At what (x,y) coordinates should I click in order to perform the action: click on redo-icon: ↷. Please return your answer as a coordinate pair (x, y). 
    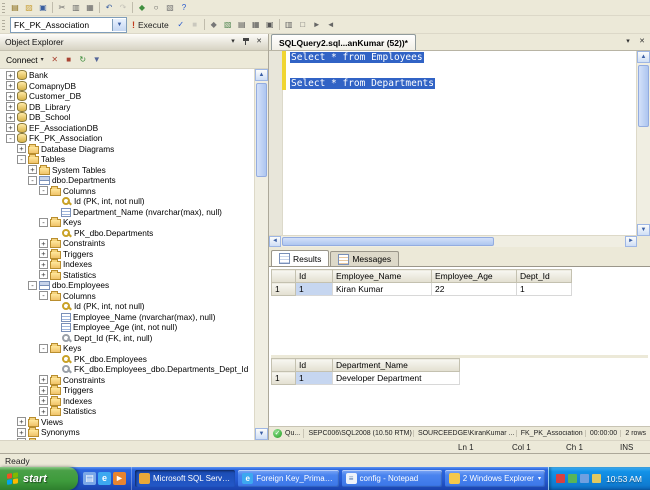
    Looking at the image, I should click on (123, 7).